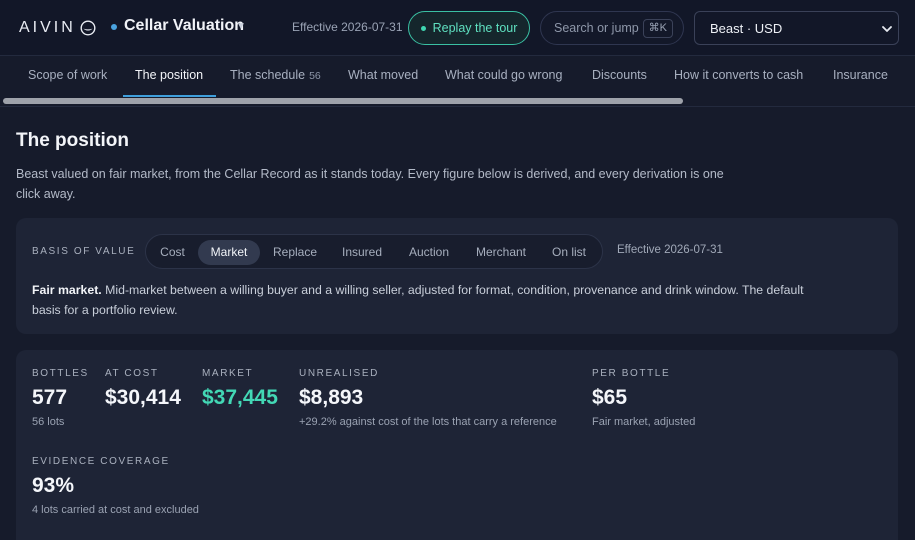 Image resolution: width=915 pixels, height=540 pixels. I want to click on basis-option-merchant: Merchant, so click(501, 252).